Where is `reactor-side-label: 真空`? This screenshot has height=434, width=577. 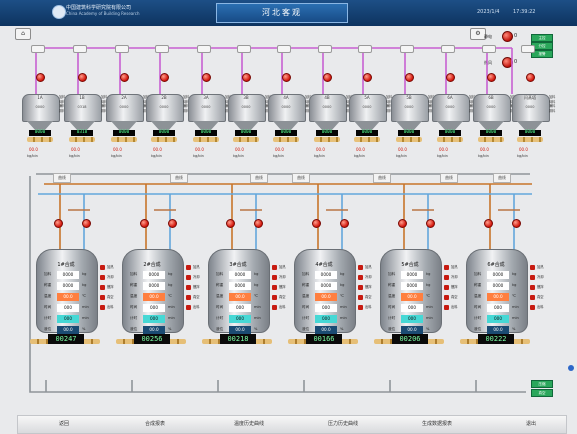 reactor-side-label: 真空 is located at coordinates (454, 297).